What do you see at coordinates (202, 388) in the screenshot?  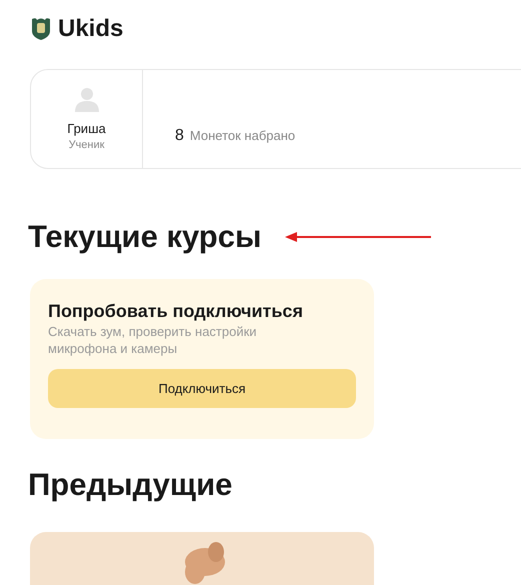 I see `connect-button: Подключиться` at bounding box center [202, 388].